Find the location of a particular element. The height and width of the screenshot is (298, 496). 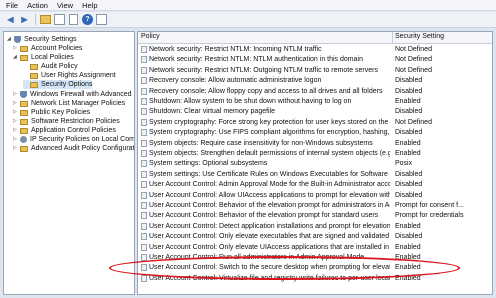

column-header-security-setting: Security Setting is located at coordinates (419, 36).